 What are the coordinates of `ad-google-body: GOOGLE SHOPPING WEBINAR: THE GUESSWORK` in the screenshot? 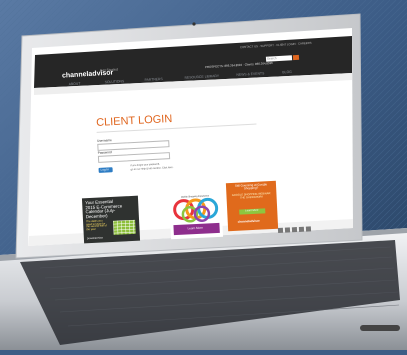 It's located at (251, 196).